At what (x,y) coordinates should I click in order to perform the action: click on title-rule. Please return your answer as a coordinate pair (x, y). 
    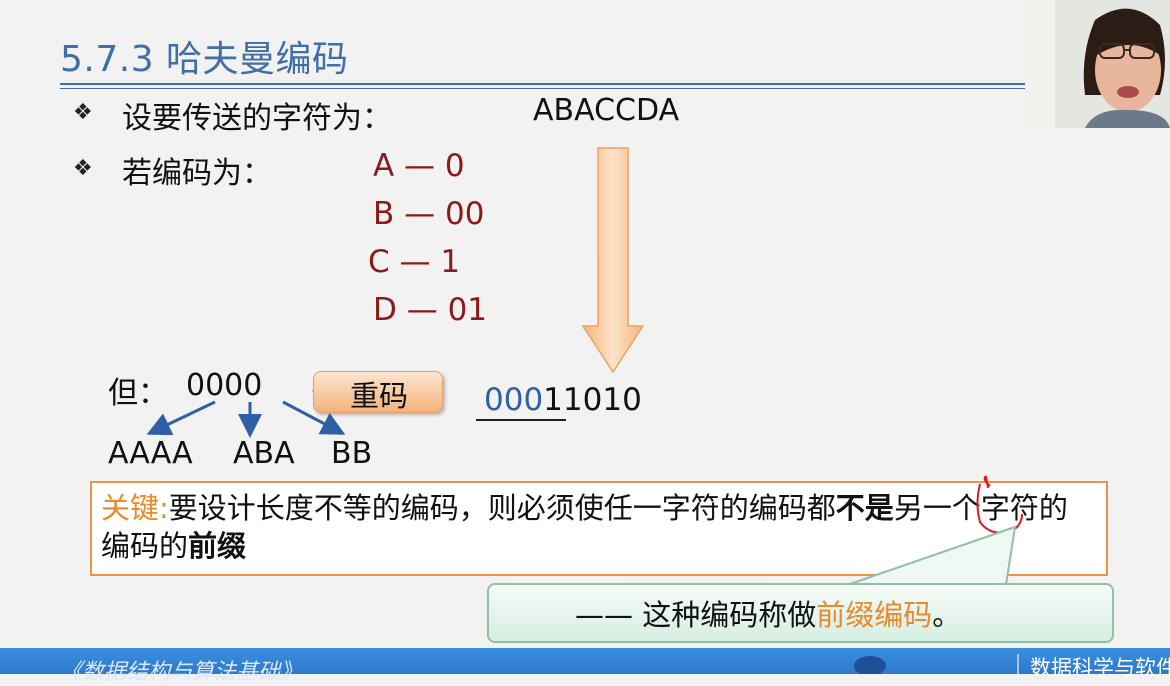
    Looking at the image, I should click on (542, 84).